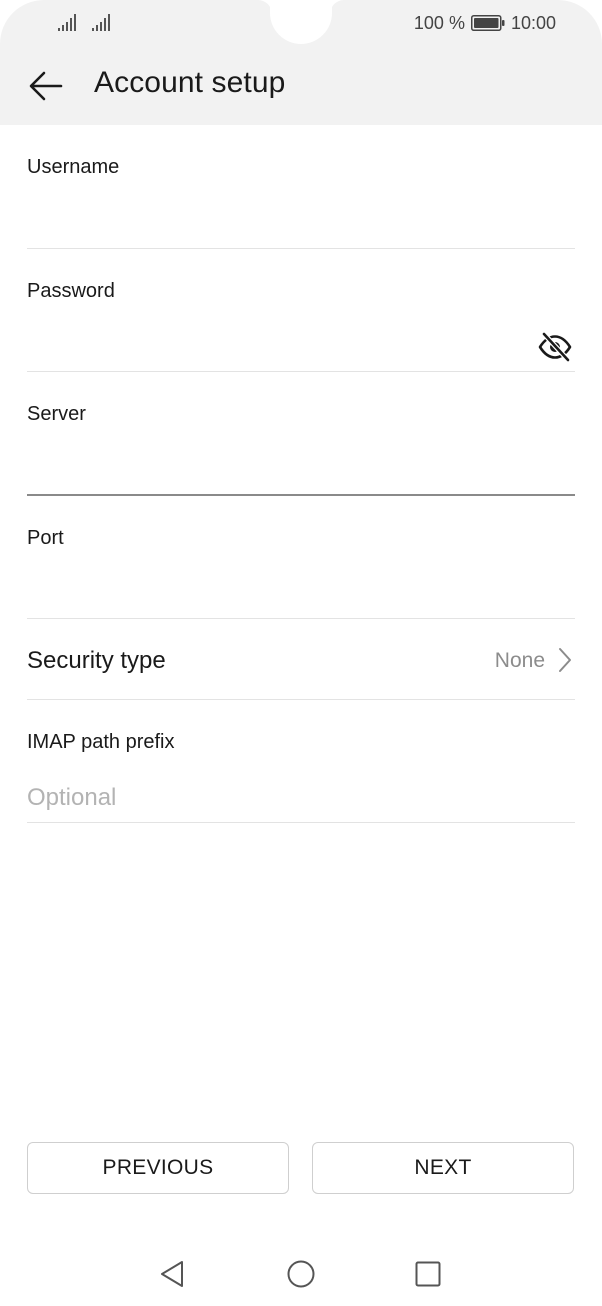  I want to click on server-input, so click(301, 468).